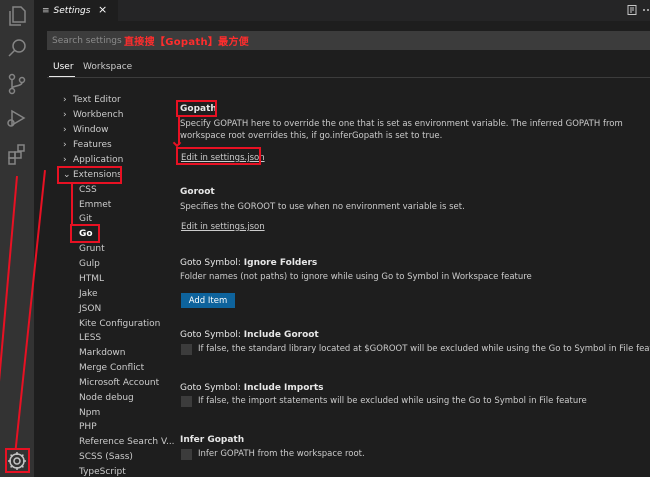 The image size is (650, 477). What do you see at coordinates (197, 192) in the screenshot?
I see `setting-title-goroot: Goroot` at bounding box center [197, 192].